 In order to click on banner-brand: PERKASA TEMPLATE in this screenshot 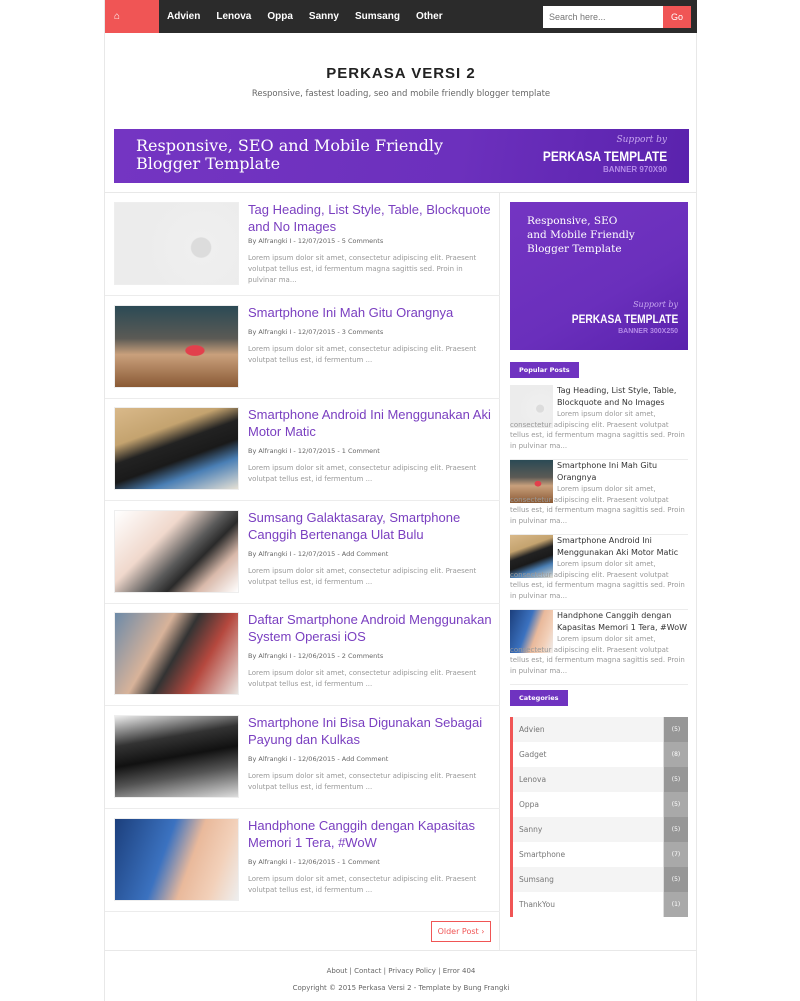, I will do `click(604, 156)`.